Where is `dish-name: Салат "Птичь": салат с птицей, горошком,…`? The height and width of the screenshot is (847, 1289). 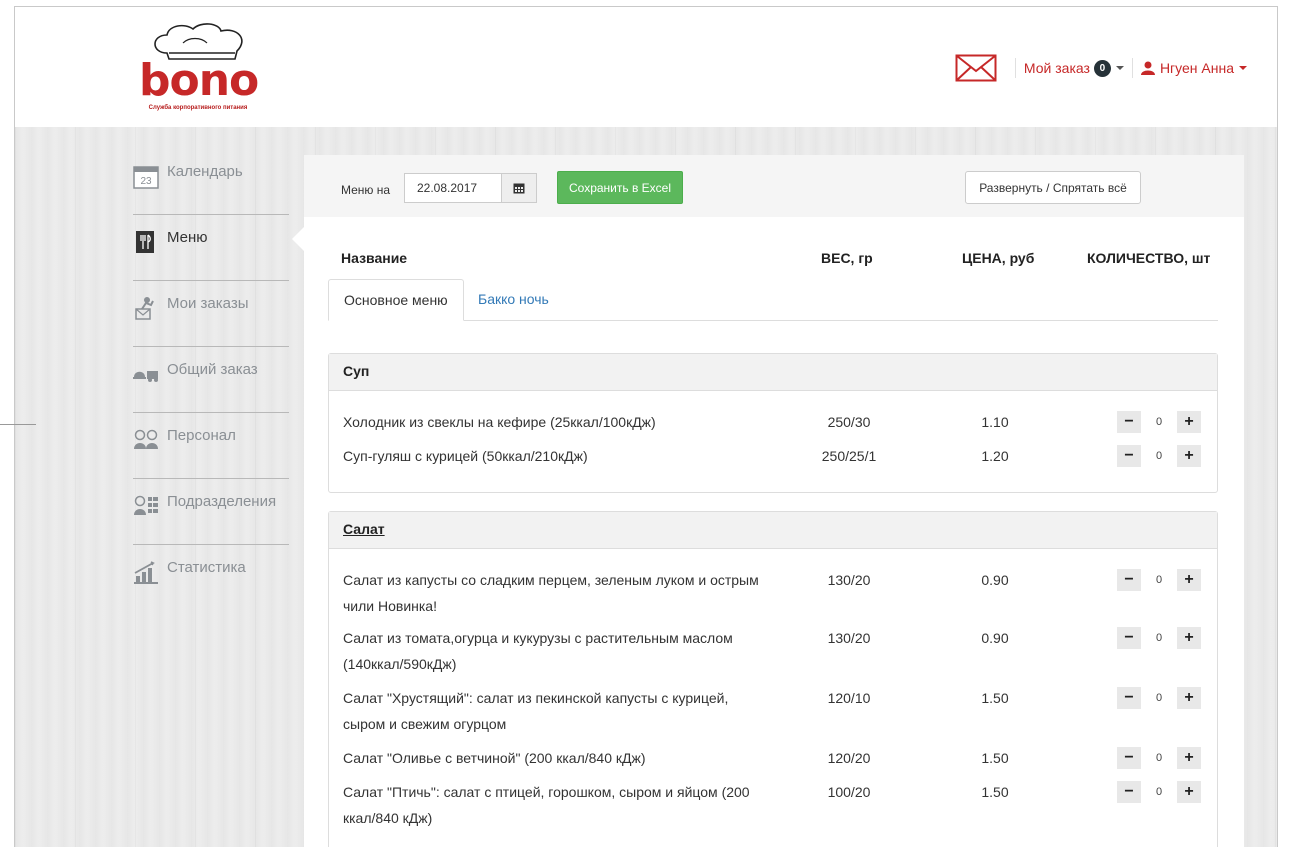 dish-name: Салат "Птичь": салат с птицей, горошком,… is located at coordinates (546, 805).